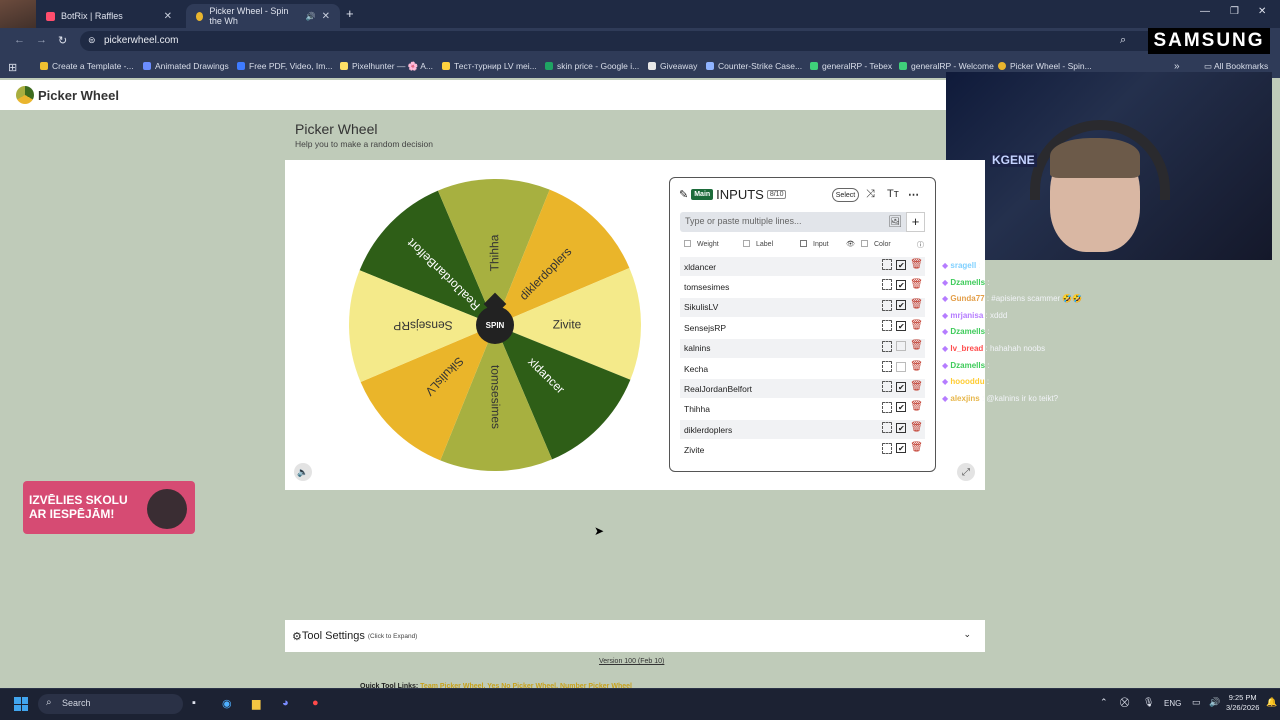 This screenshot has width=1280, height=720. Describe the element at coordinates (1123, 40) in the screenshot. I see `zoom-icon: ⌕` at that location.